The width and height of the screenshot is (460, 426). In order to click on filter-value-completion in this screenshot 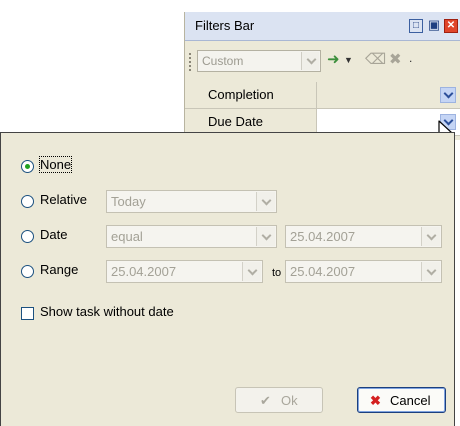, I will do `click(388, 95)`.